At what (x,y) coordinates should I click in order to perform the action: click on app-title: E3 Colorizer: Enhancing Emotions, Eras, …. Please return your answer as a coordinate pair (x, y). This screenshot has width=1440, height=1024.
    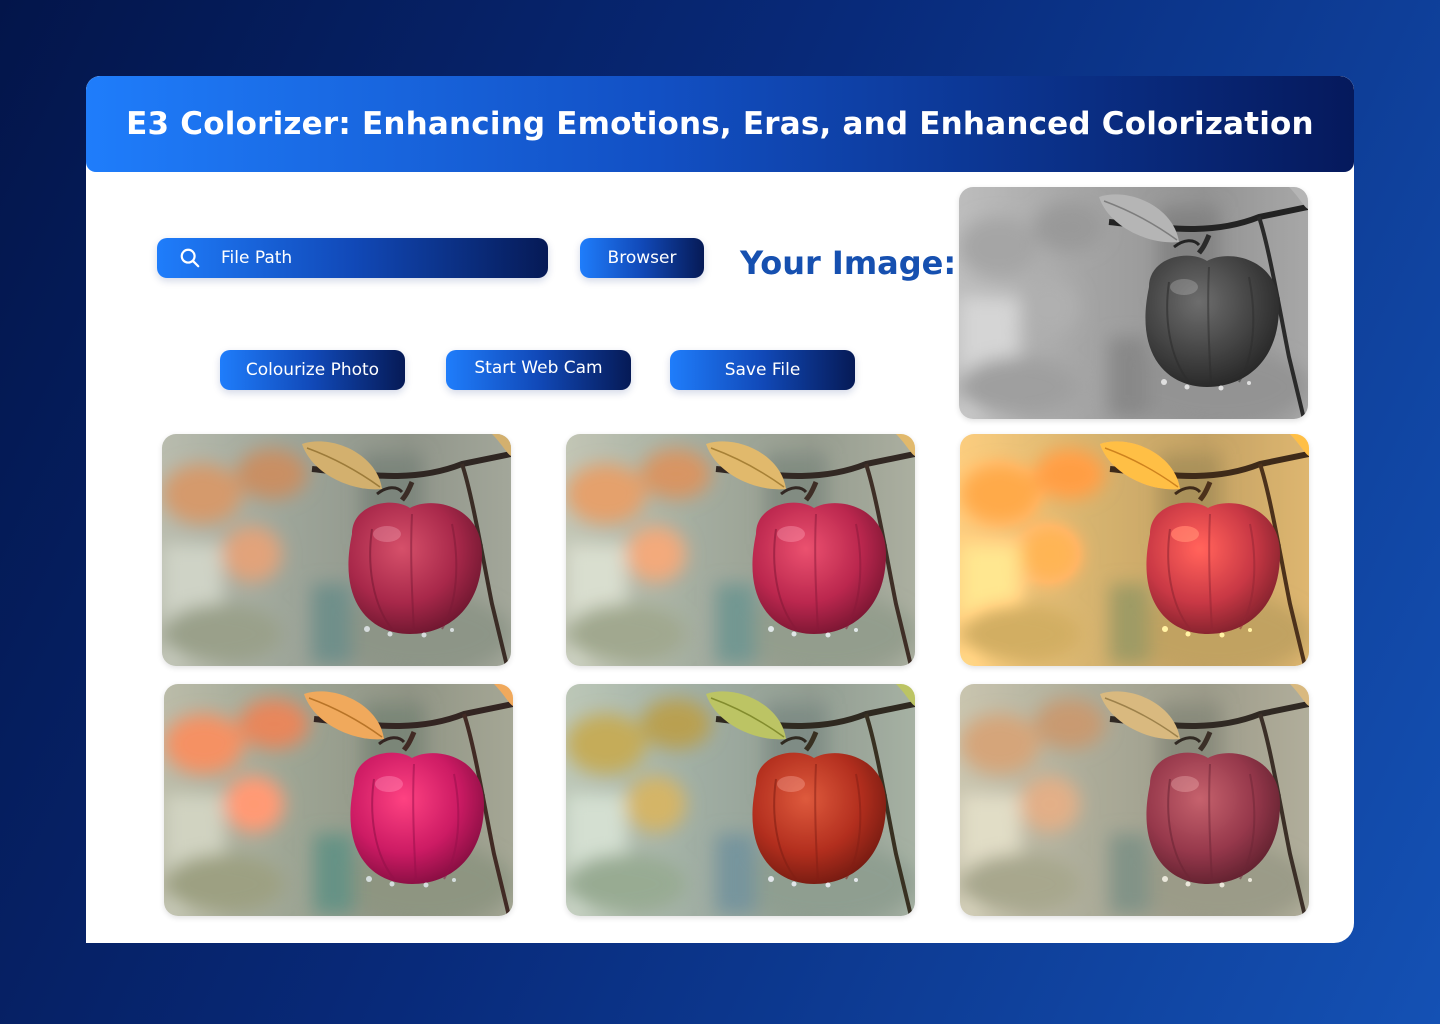
    Looking at the image, I should click on (720, 124).